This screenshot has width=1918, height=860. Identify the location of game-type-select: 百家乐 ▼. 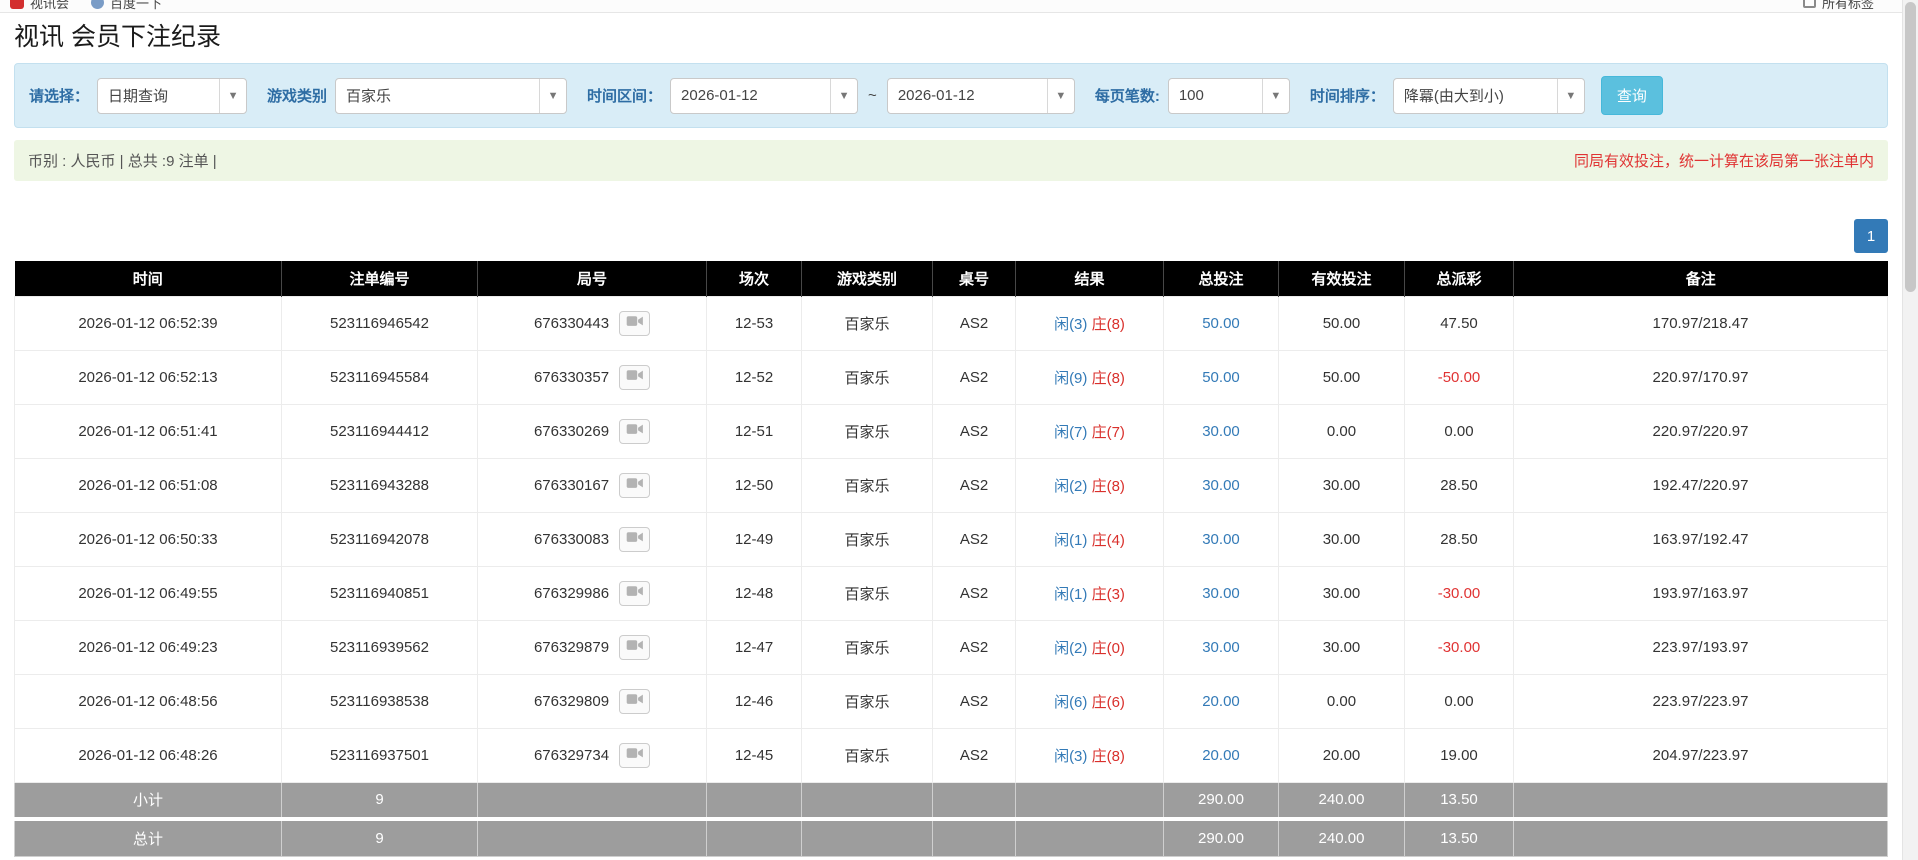
(451, 95).